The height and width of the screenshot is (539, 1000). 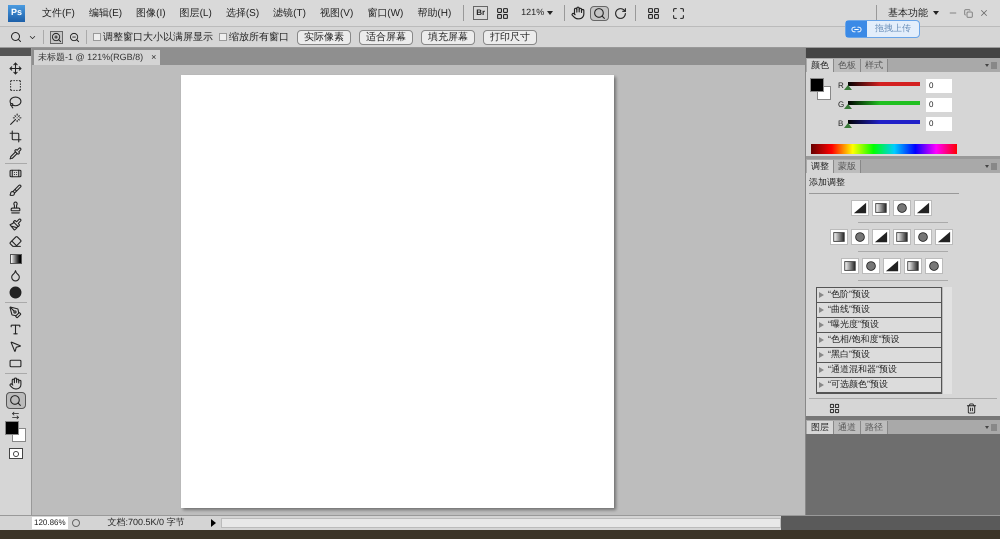 What do you see at coordinates (879, 340) in the screenshot?
I see `preset-item: “色相/饱和度”预设` at bounding box center [879, 340].